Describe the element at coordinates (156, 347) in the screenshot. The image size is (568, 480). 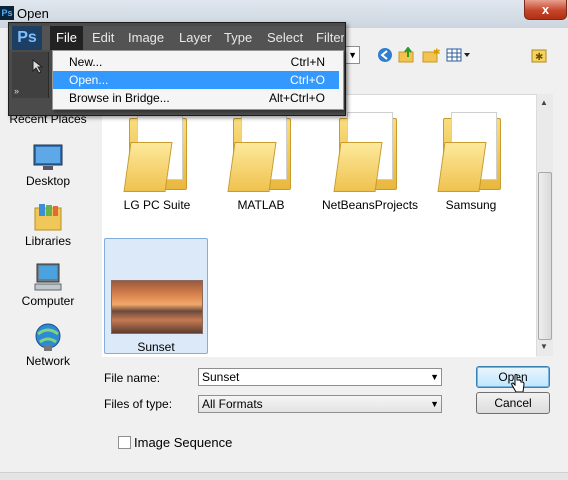
I see `image-file-label: Sunset` at that location.